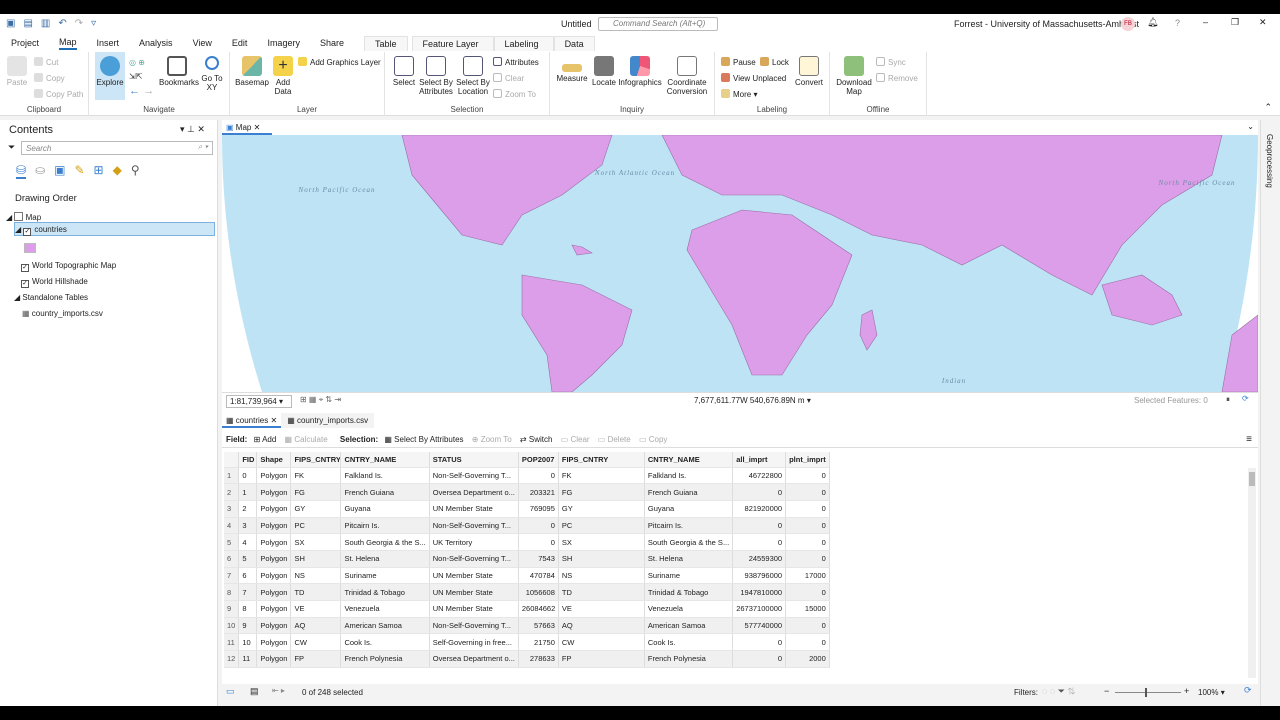  What do you see at coordinates (274, 460) in the screenshot?
I see `column-header: Shape` at bounding box center [274, 460].